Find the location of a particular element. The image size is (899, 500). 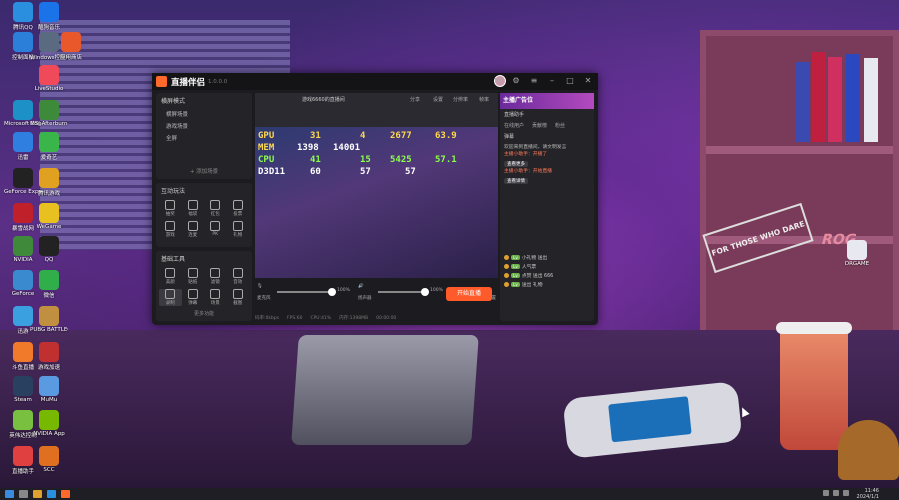

tool-button: 音效 is located at coordinates (238, 276).